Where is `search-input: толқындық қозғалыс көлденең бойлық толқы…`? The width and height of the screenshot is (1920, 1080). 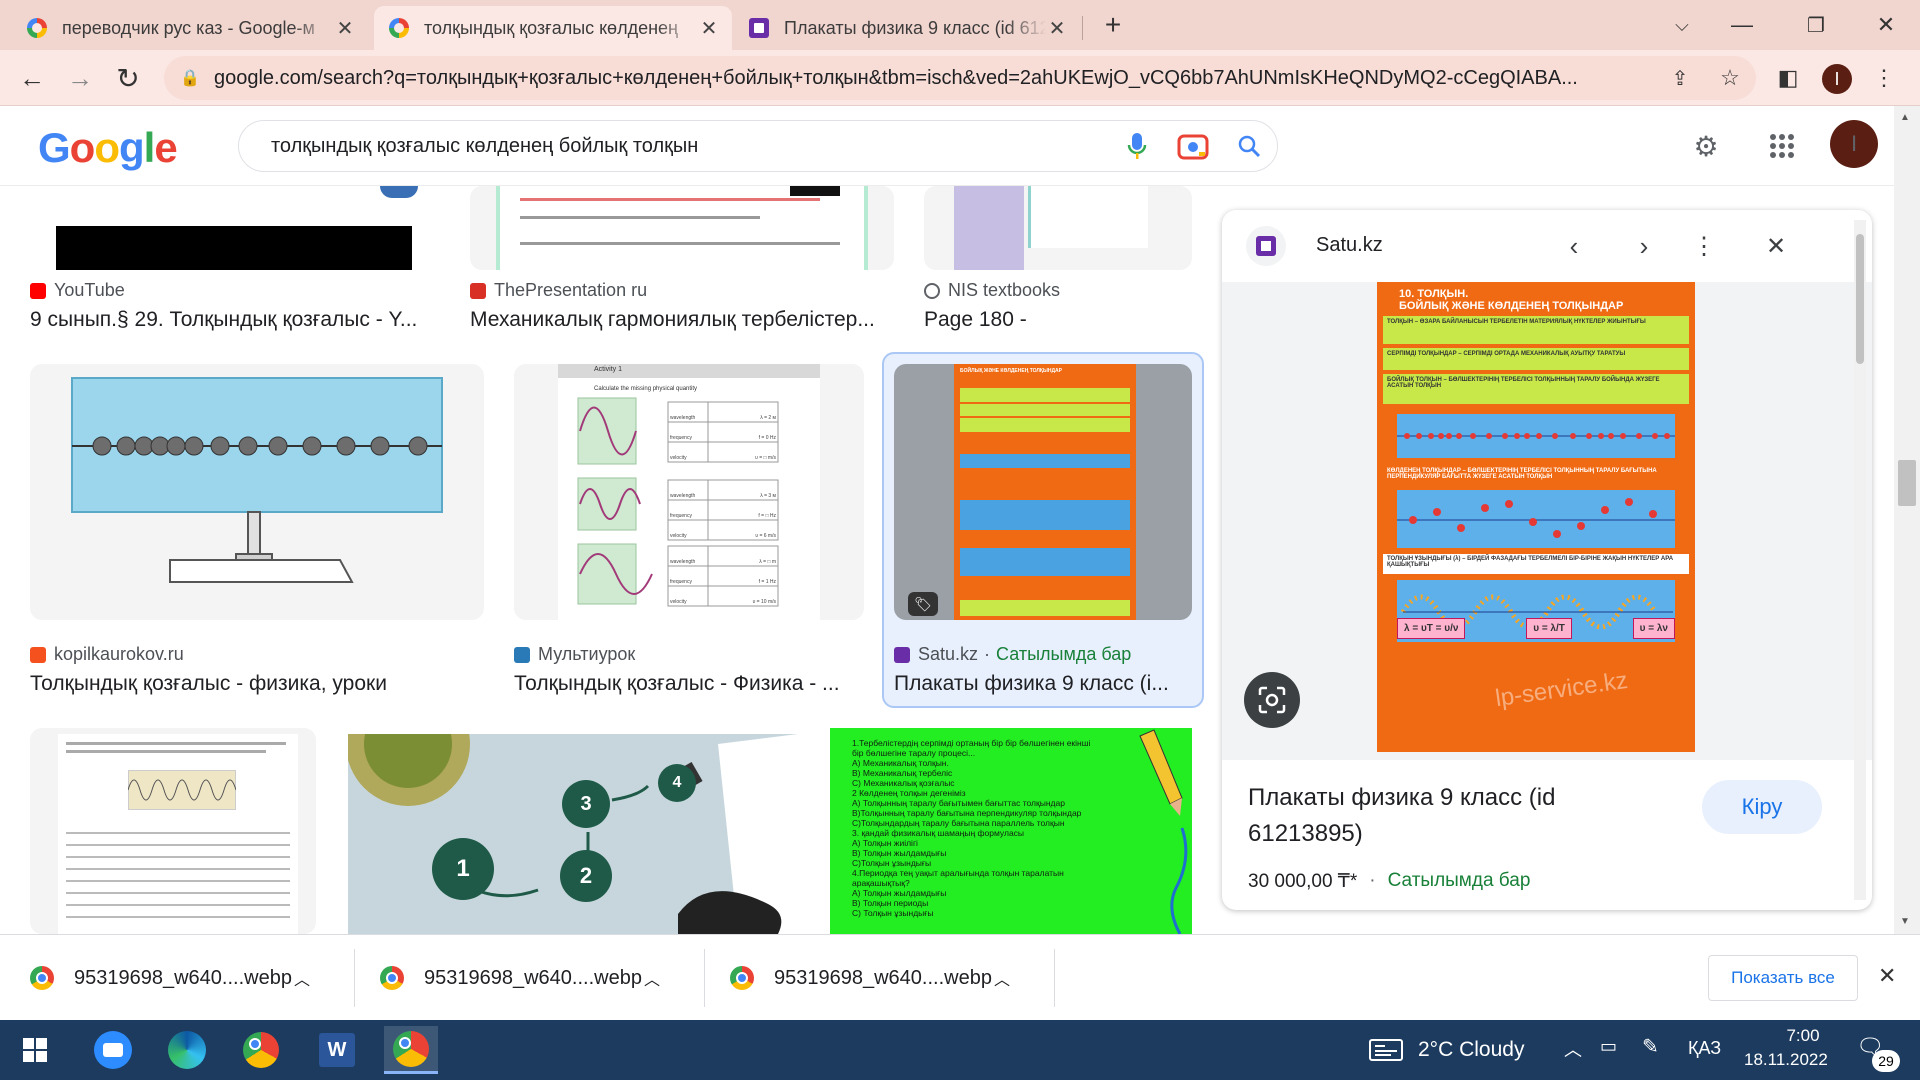
search-input: толқындық қозғалыс көлденең бойлық толқы… is located at coordinates (690, 146).